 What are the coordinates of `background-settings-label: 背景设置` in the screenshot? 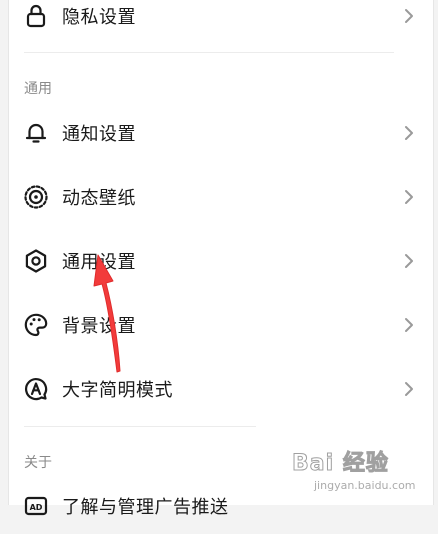 It's located at (99, 326).